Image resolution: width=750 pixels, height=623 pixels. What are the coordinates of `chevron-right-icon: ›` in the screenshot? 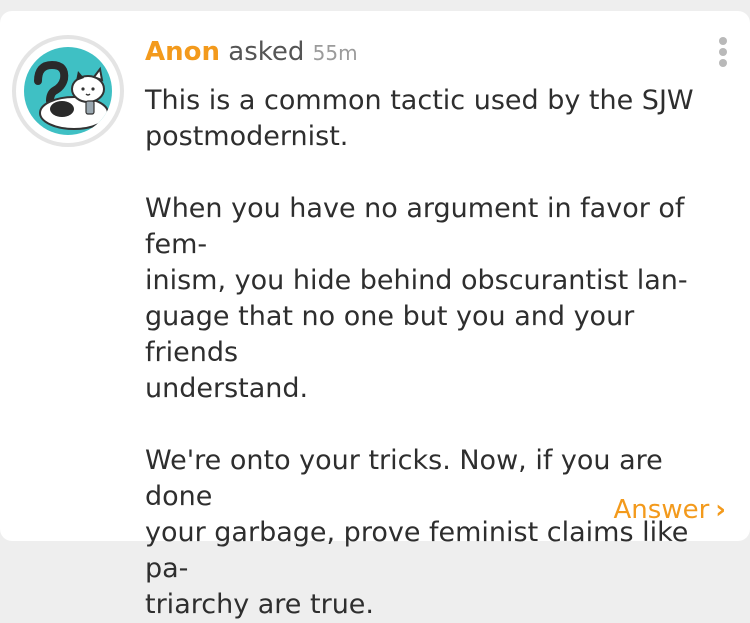 It's located at (720, 510).